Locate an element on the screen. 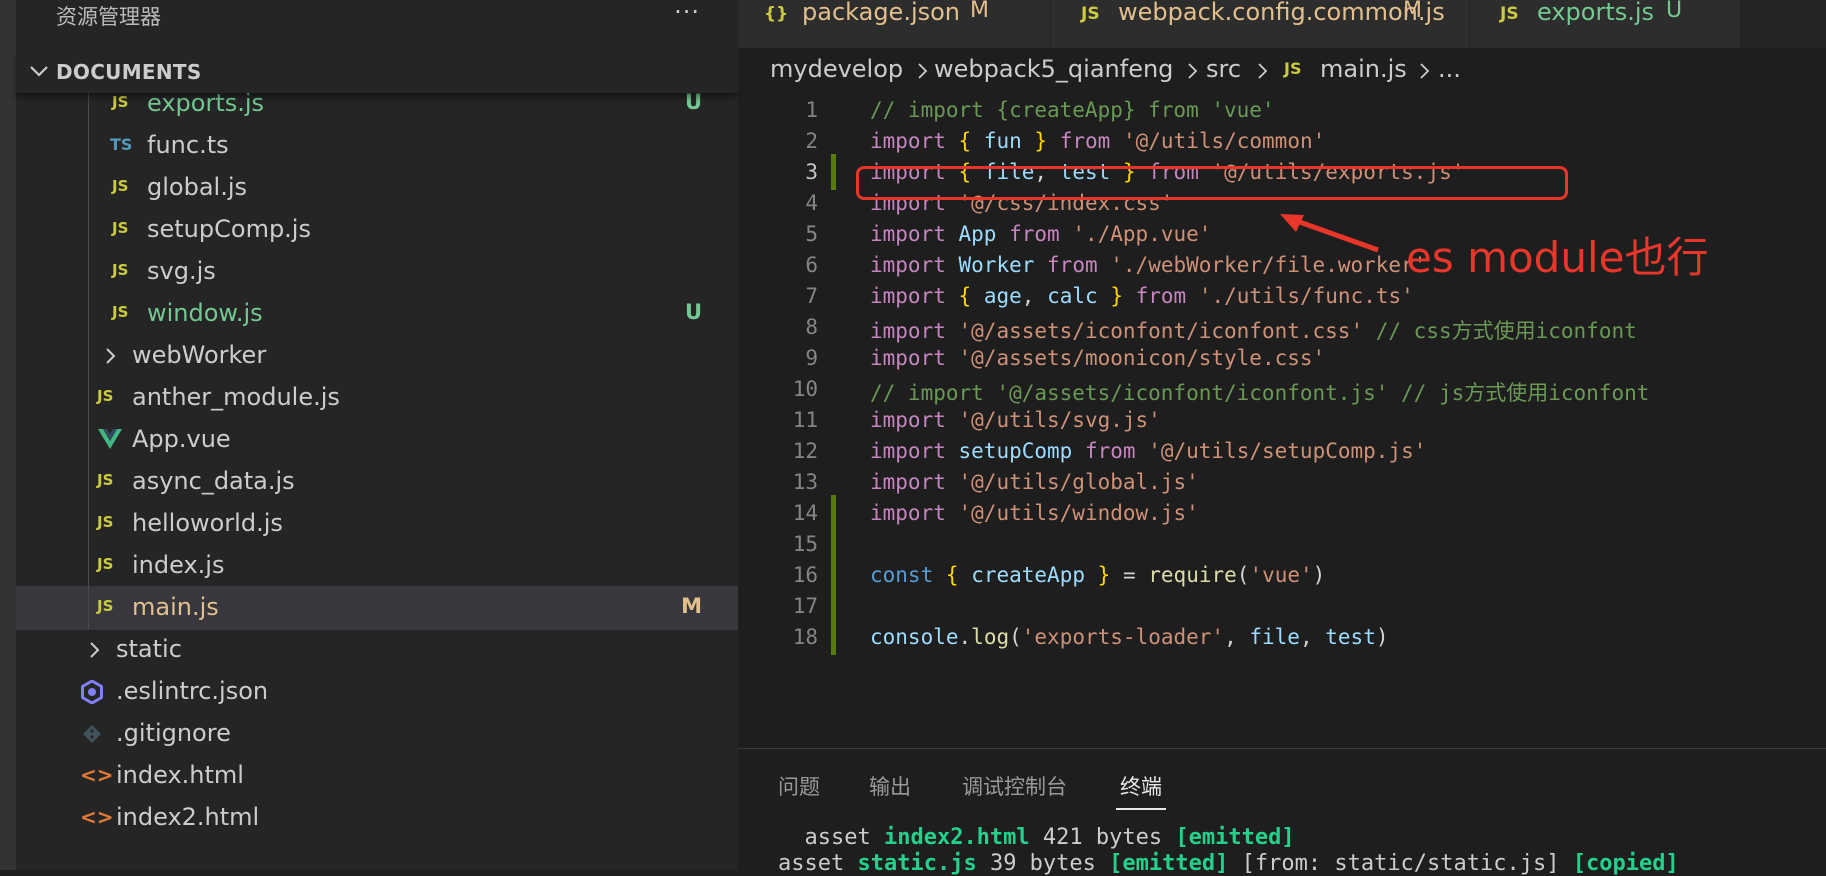 This screenshot has height=876, width=1826. annotation-text: es module也行 is located at coordinates (1557, 257).